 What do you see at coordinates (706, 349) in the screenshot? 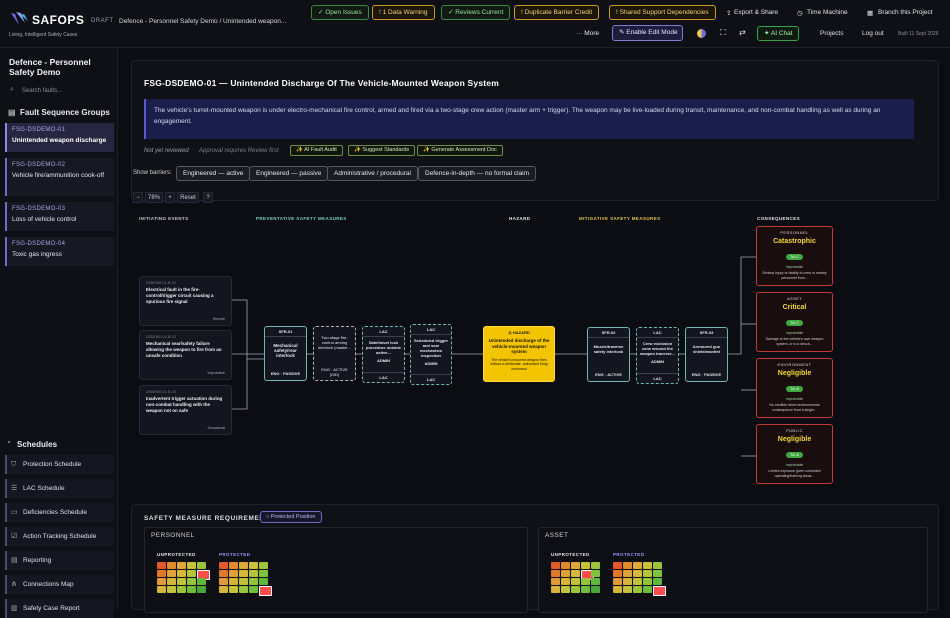
I see `measure-title: Armoured gun shield/mantlet` at bounding box center [706, 349].